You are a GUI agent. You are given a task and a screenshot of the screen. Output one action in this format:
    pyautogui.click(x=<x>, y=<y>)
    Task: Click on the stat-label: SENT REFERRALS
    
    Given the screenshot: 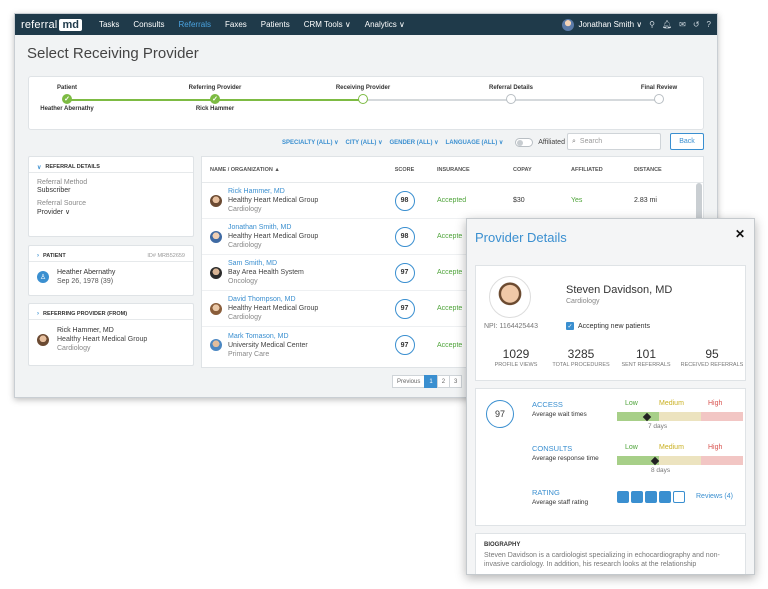 What is the action you would take?
    pyautogui.click(x=646, y=365)
    